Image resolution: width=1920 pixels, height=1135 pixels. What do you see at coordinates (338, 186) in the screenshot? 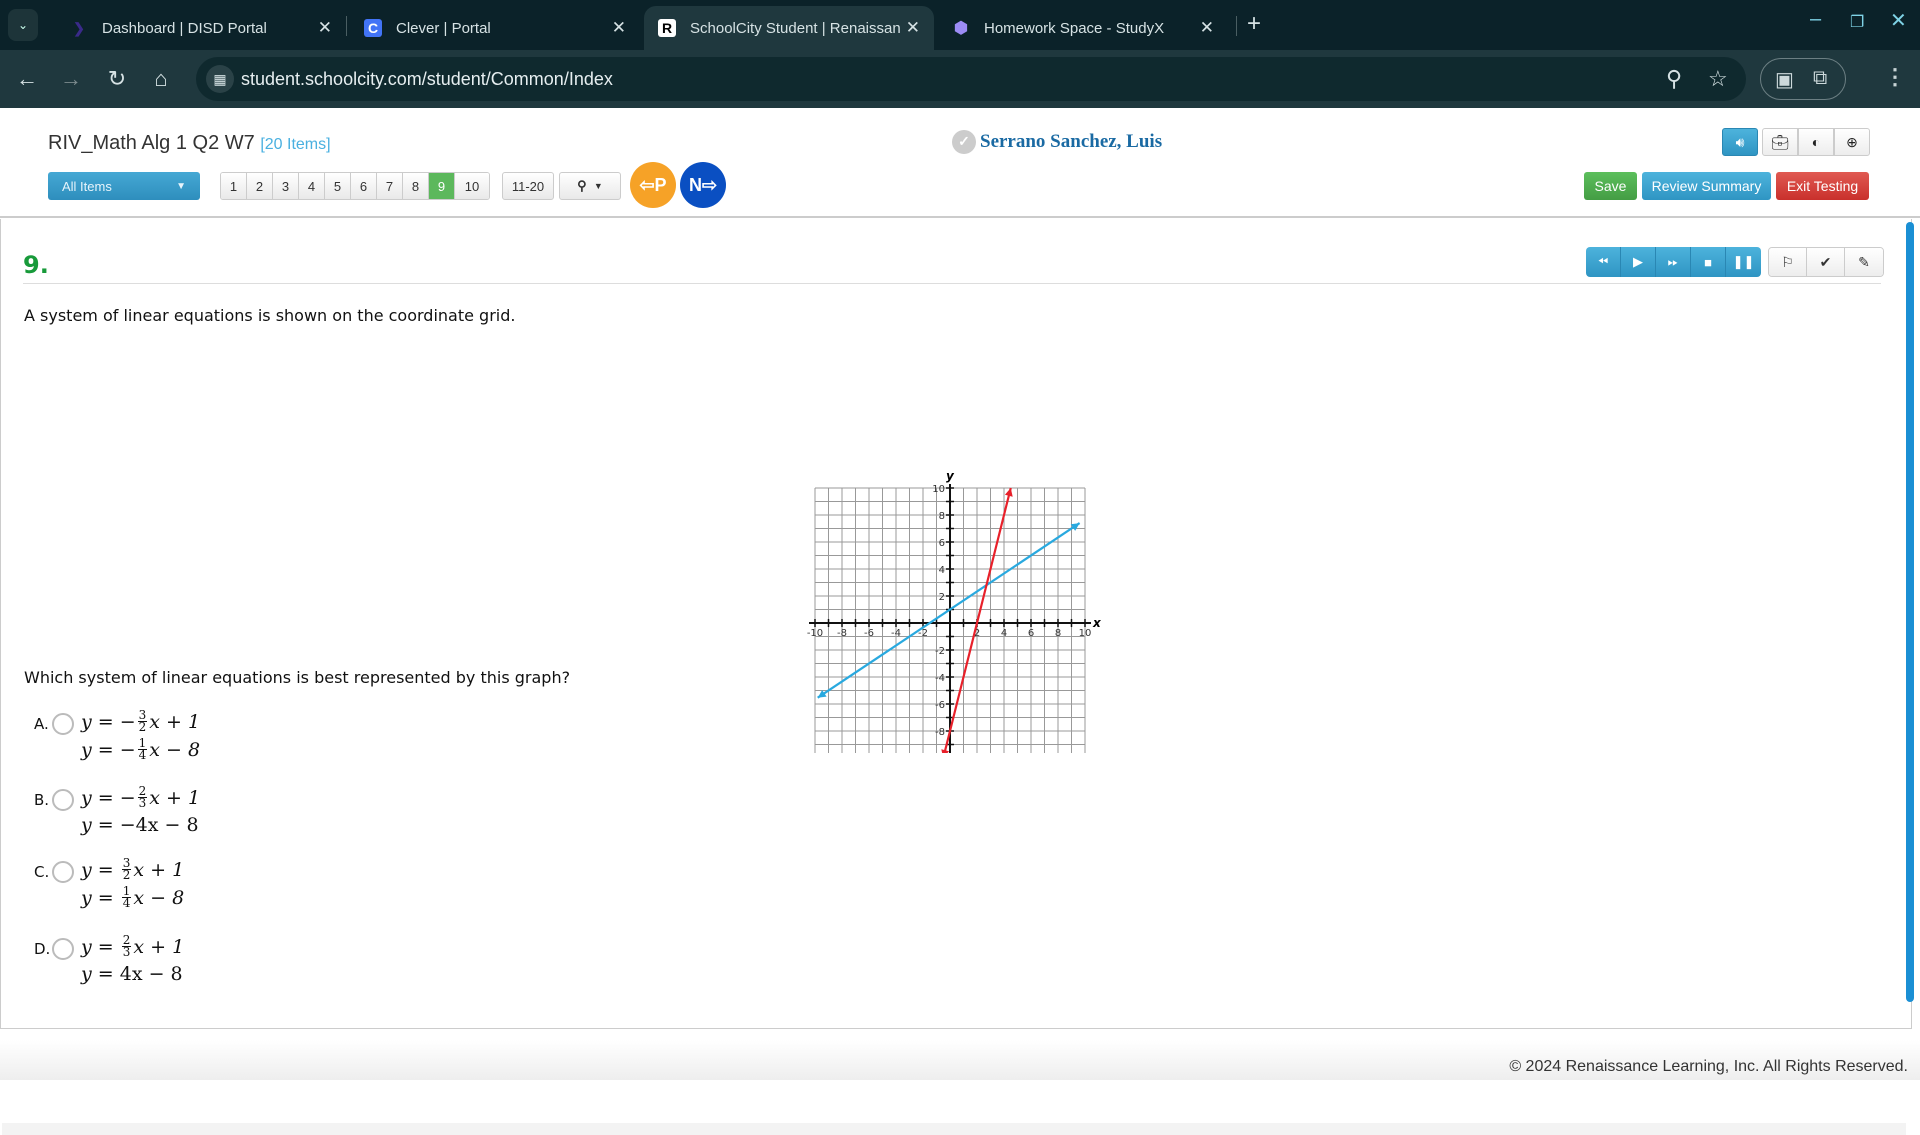
I see `page-button-5: 5` at bounding box center [338, 186].